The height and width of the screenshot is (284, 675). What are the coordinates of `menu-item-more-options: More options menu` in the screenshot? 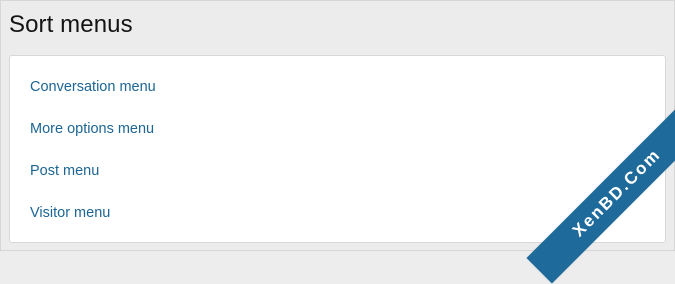 It's located at (92, 129).